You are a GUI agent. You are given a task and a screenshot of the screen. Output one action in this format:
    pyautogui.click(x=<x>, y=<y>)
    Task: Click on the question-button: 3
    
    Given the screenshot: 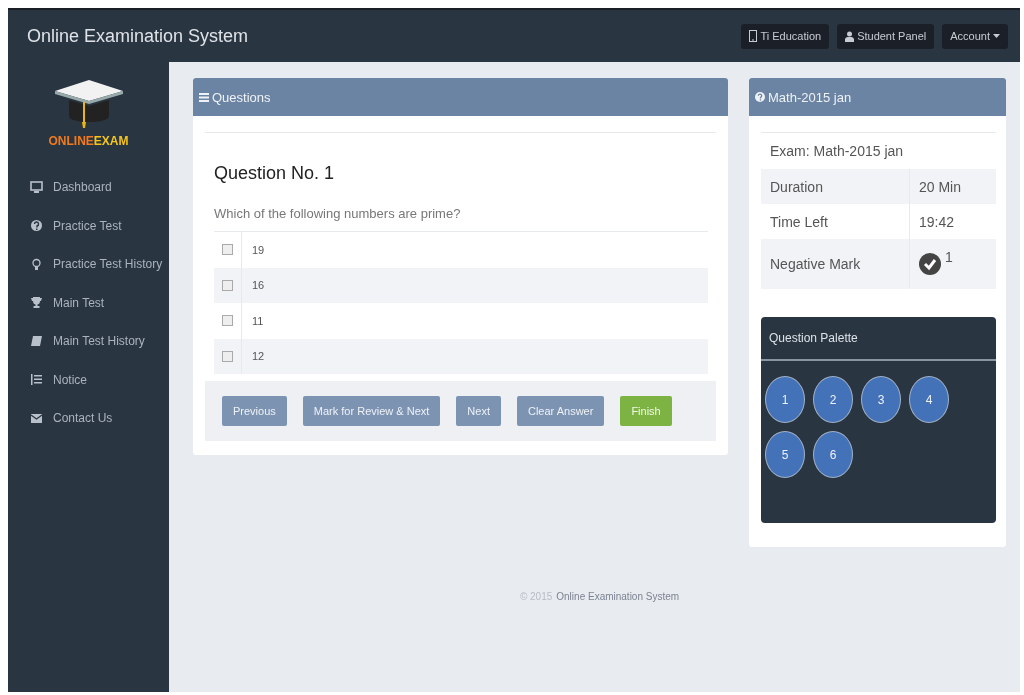 What is the action you would take?
    pyautogui.click(x=881, y=399)
    